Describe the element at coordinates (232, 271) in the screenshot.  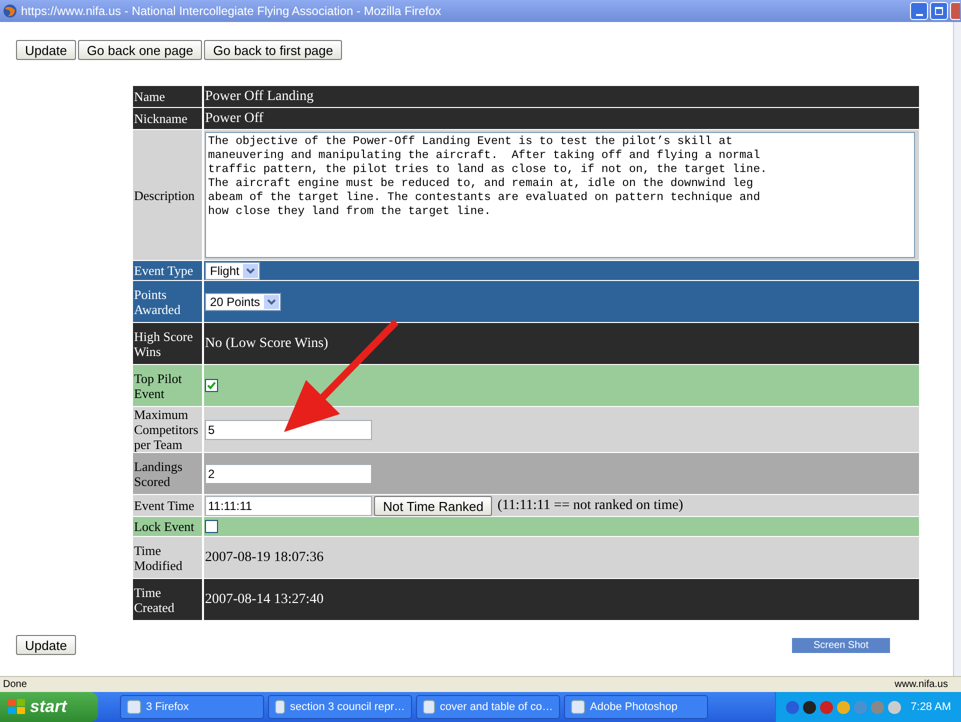
I see `dropdown: Flight` at that location.